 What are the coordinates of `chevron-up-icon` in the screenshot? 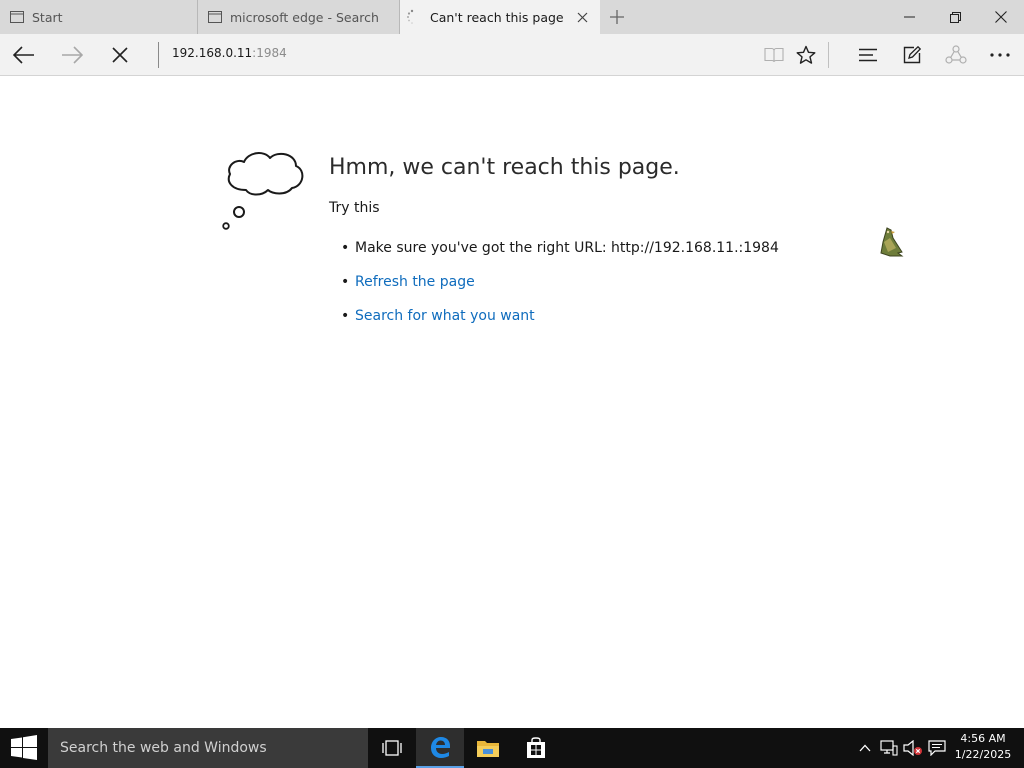 It's located at (865, 748).